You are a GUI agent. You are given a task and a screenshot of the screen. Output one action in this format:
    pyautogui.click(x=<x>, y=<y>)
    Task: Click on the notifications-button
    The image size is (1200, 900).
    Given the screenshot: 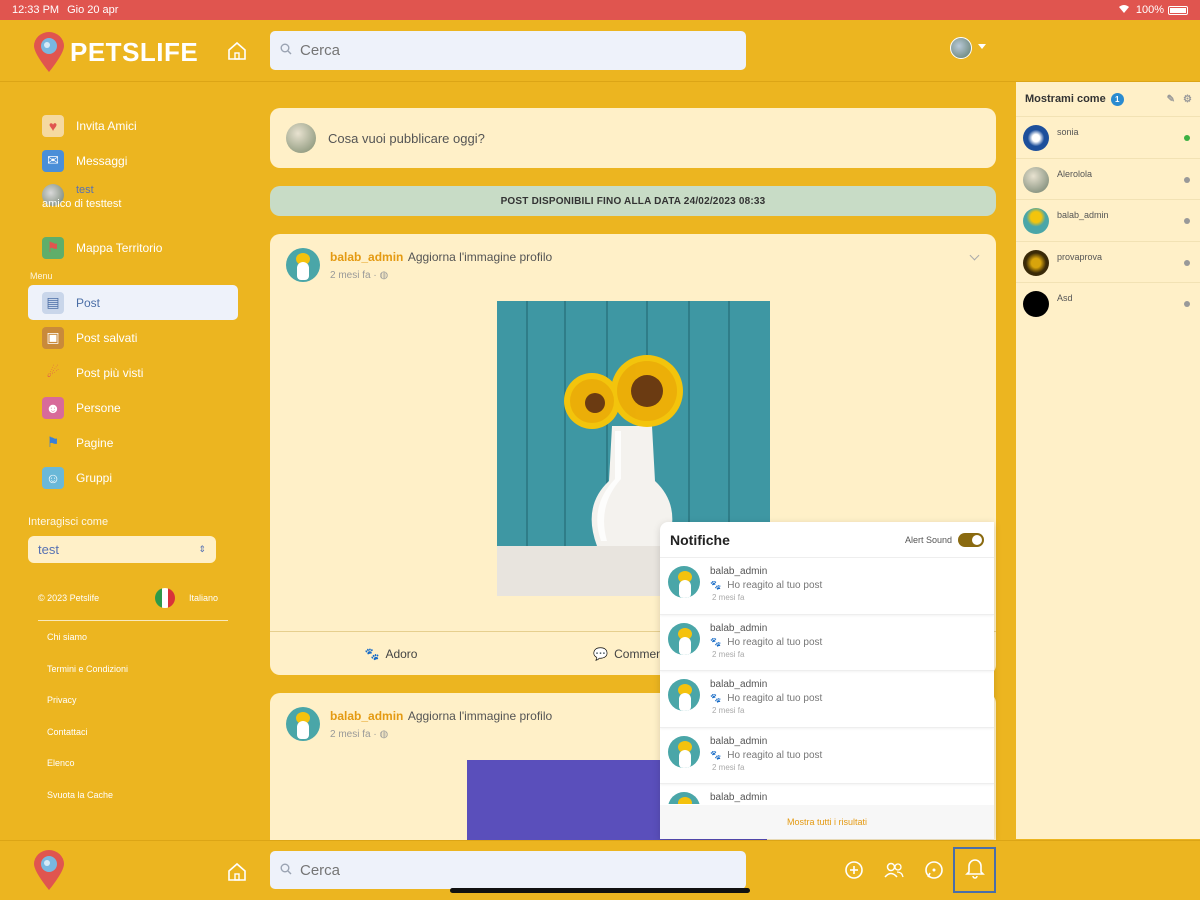 What is the action you would take?
    pyautogui.click(x=974, y=870)
    